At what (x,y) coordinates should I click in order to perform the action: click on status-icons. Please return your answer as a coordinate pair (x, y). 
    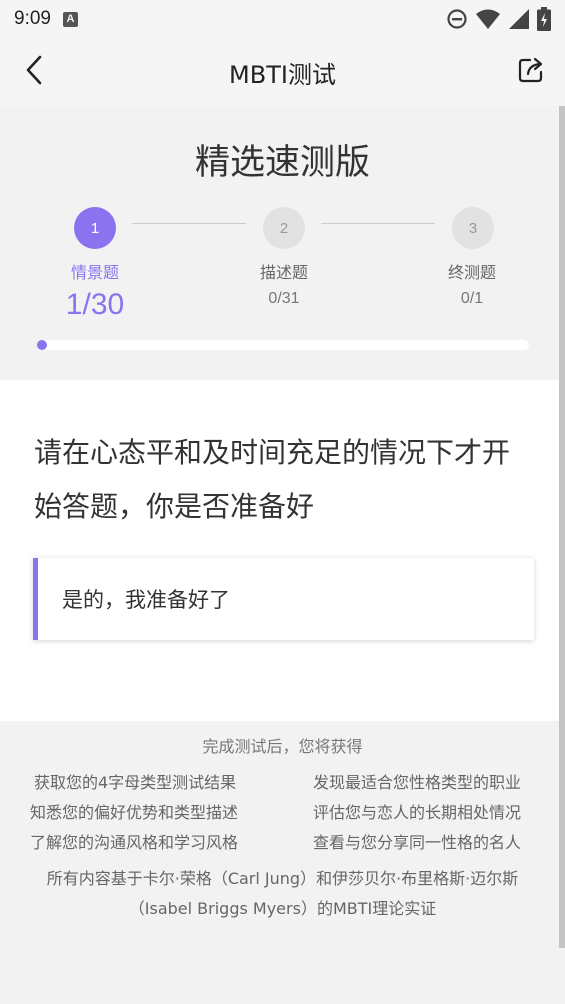
    Looking at the image, I should click on (498, 19).